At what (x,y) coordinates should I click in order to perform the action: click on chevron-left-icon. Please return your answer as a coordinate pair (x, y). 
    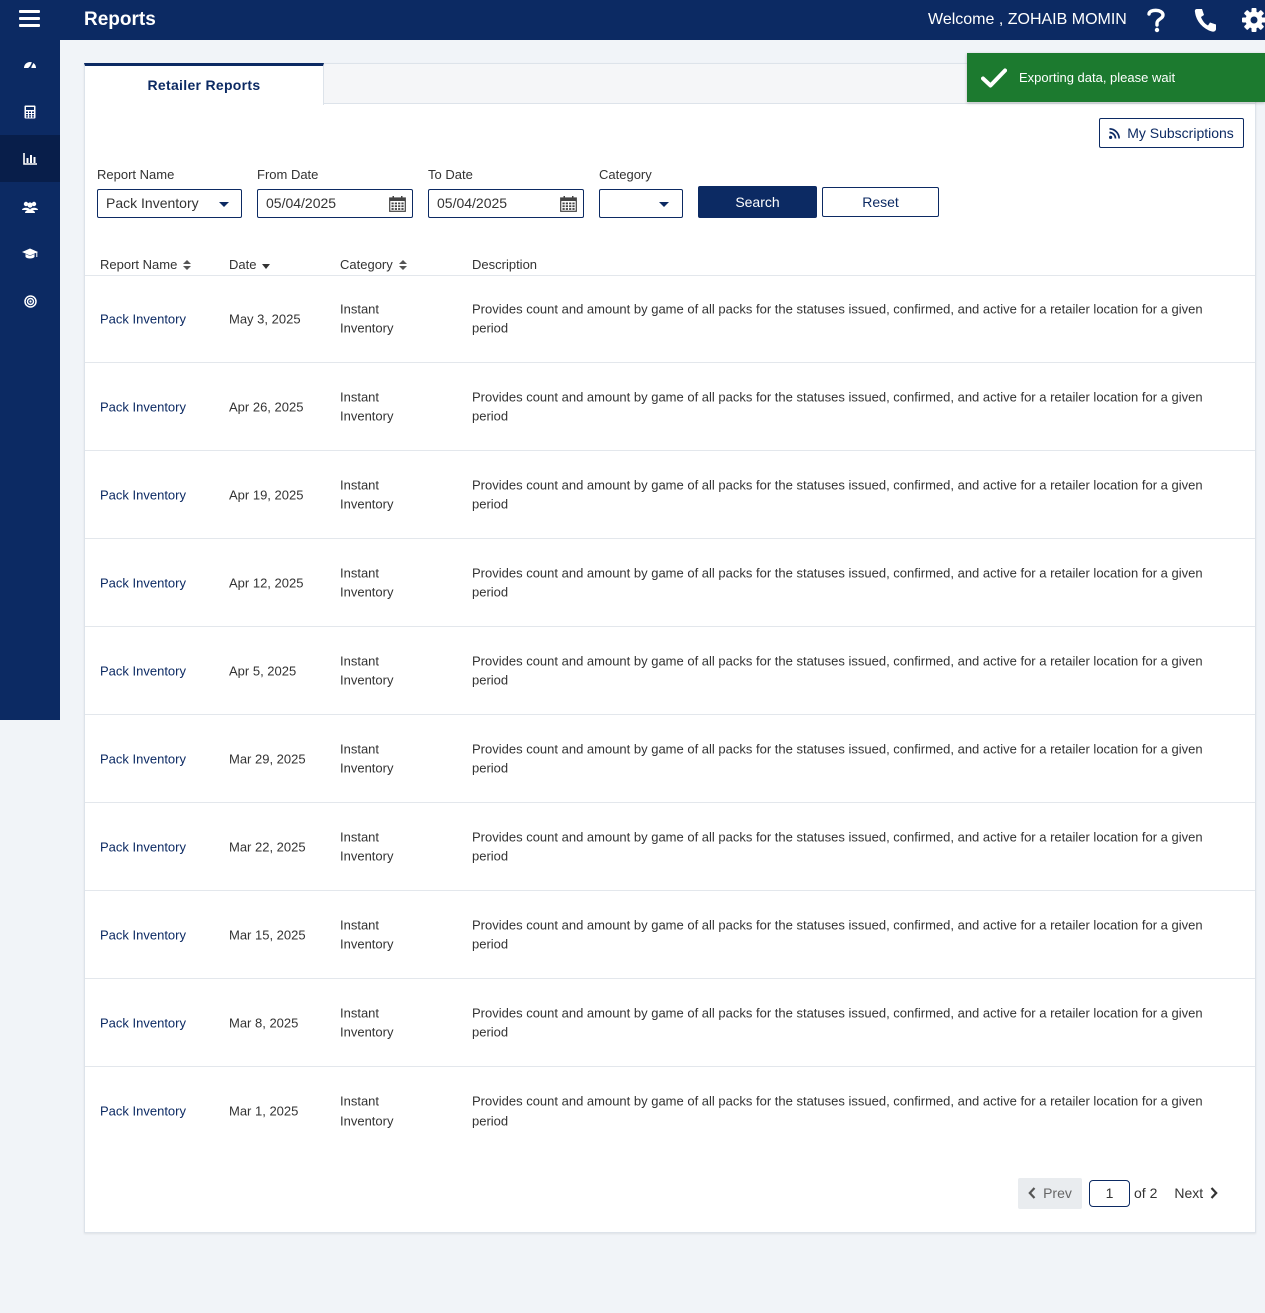
    Looking at the image, I should click on (1032, 1193).